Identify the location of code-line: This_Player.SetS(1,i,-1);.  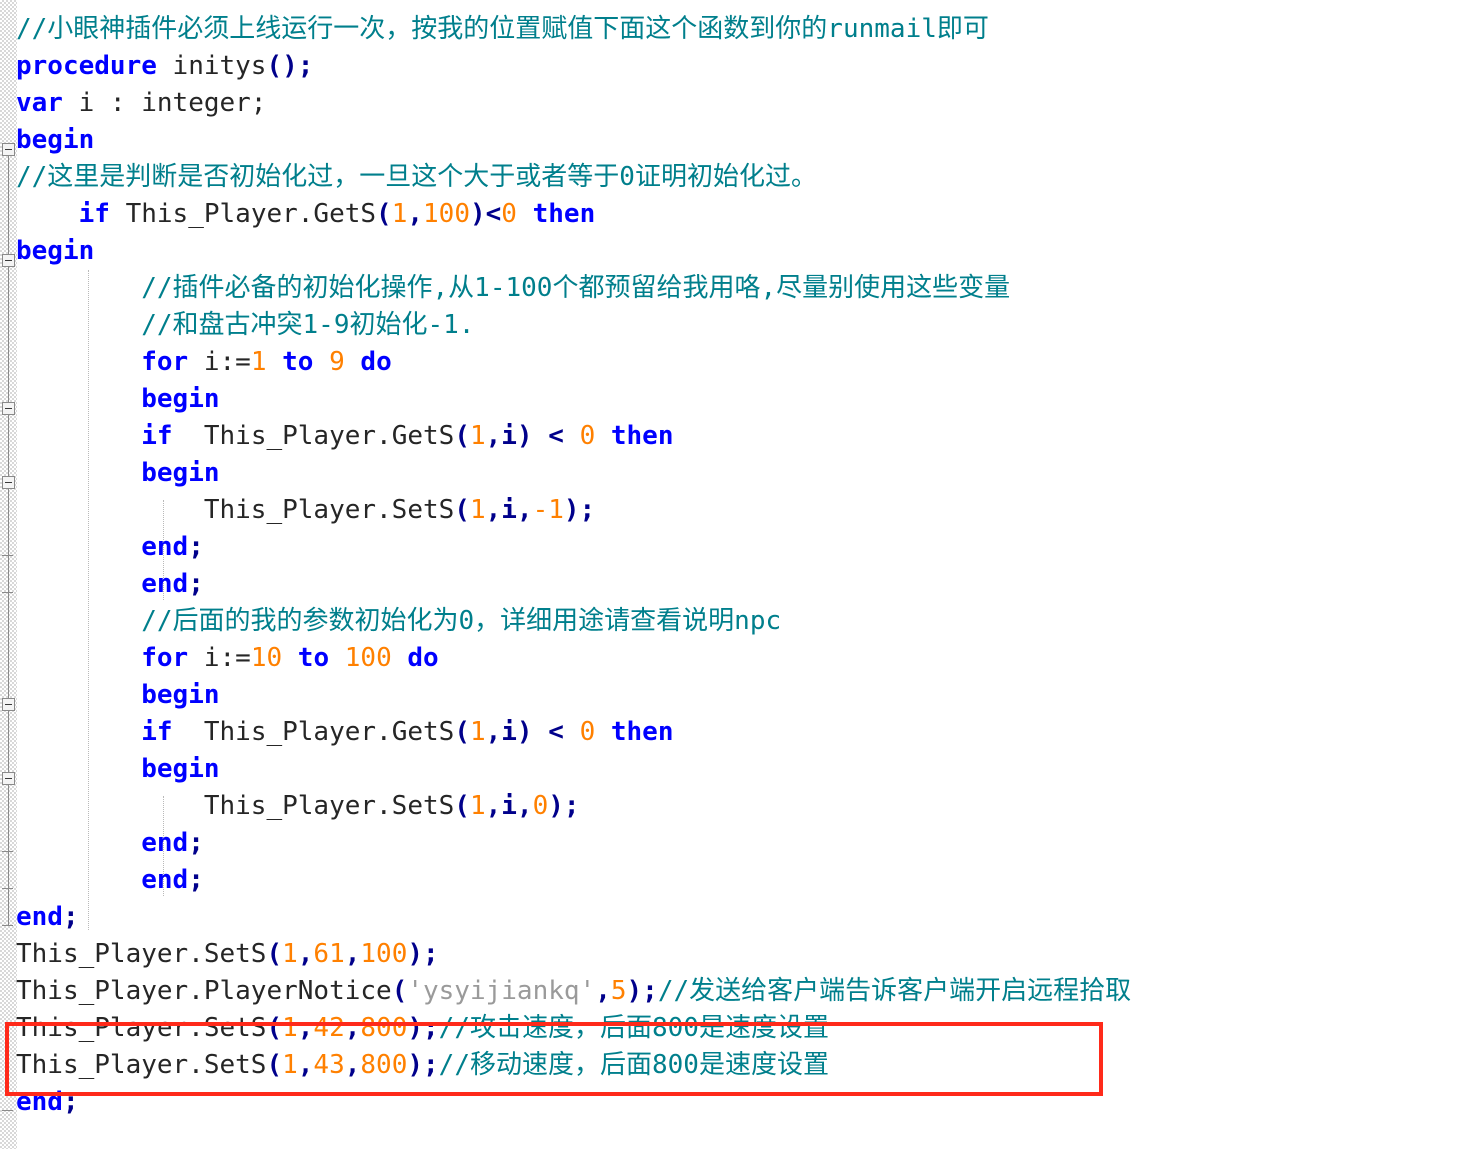
(573, 510).